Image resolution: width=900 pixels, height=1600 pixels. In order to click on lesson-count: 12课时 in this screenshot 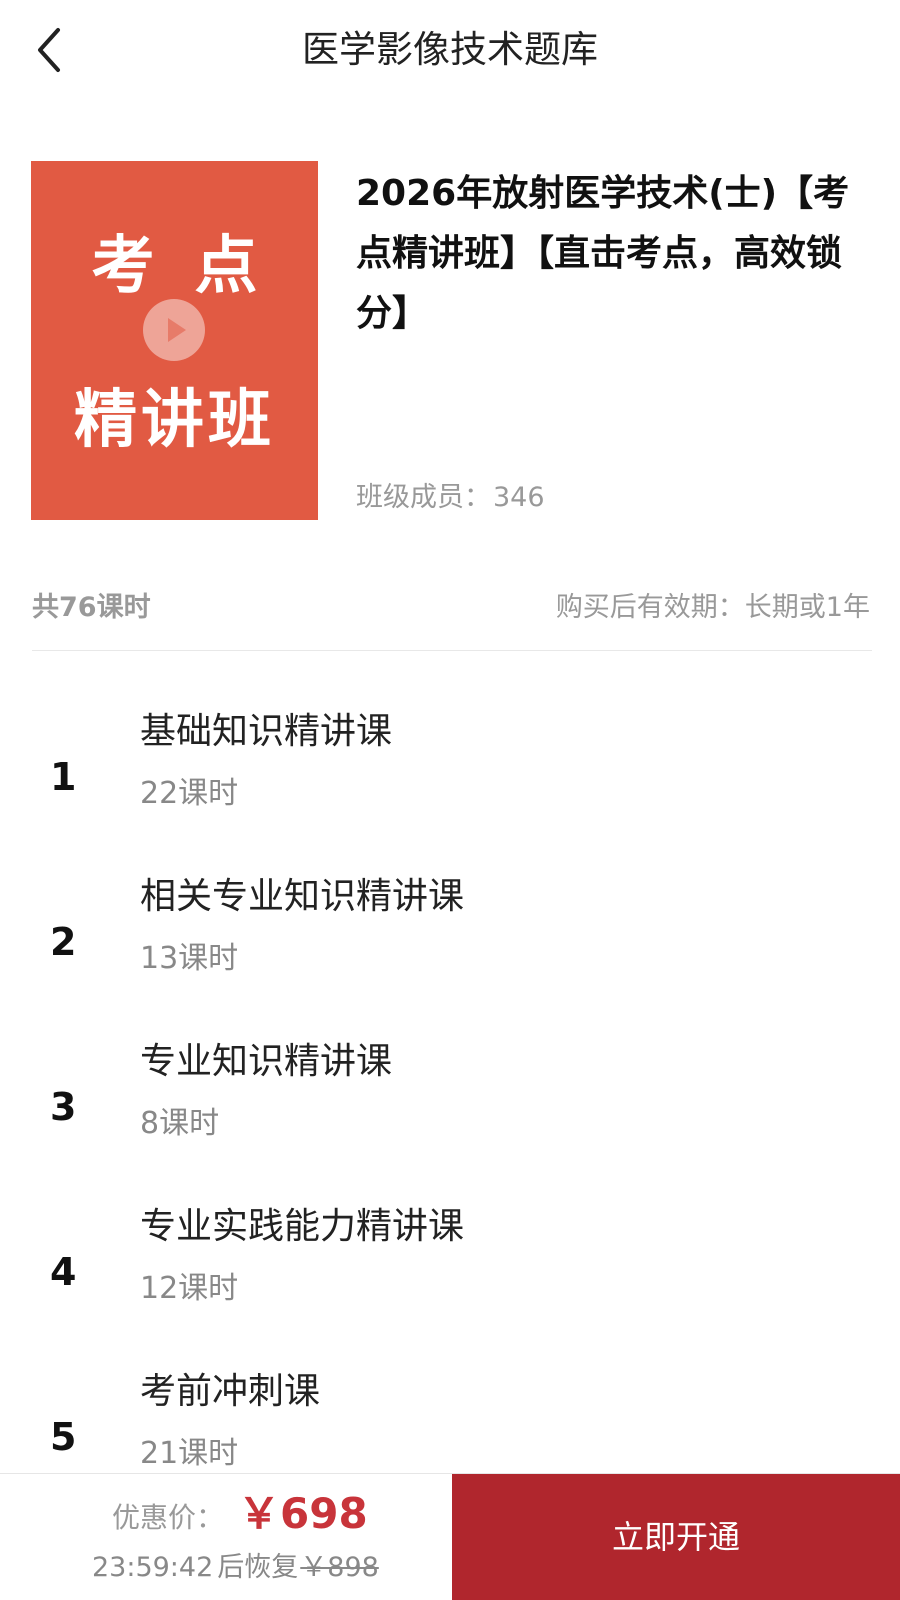, I will do `click(189, 1288)`.